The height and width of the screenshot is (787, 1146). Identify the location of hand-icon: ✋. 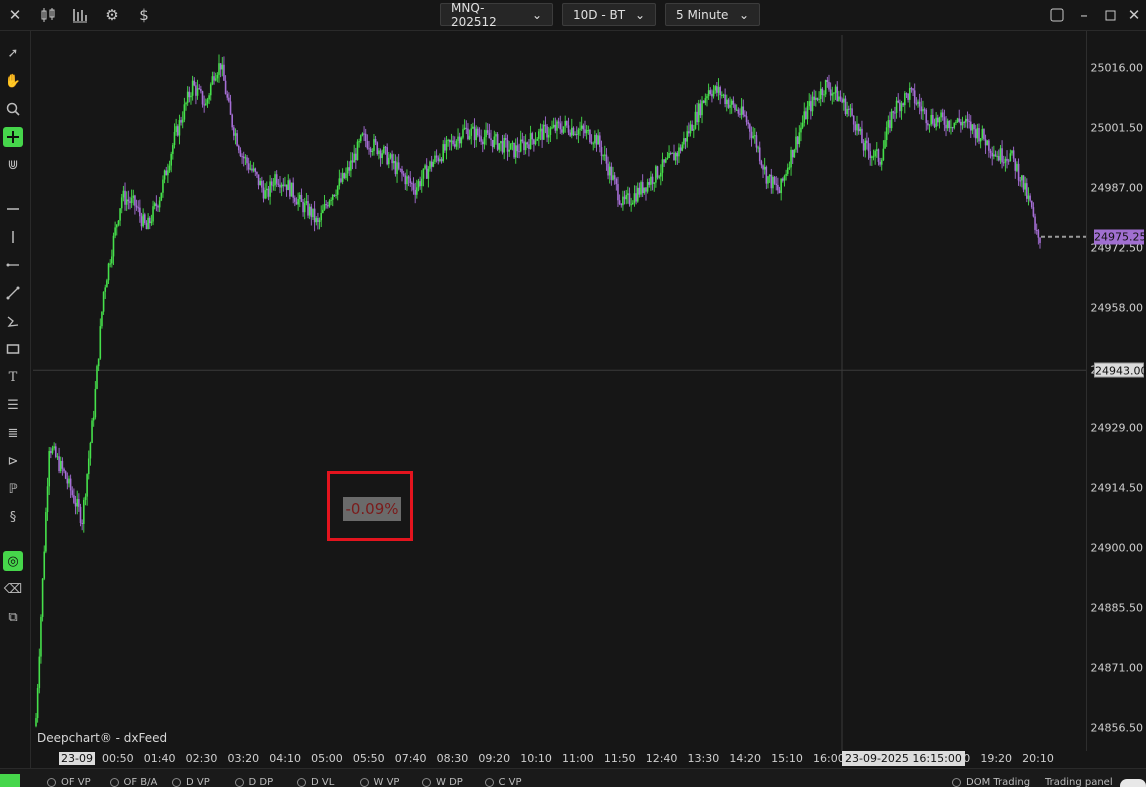
(13, 81).